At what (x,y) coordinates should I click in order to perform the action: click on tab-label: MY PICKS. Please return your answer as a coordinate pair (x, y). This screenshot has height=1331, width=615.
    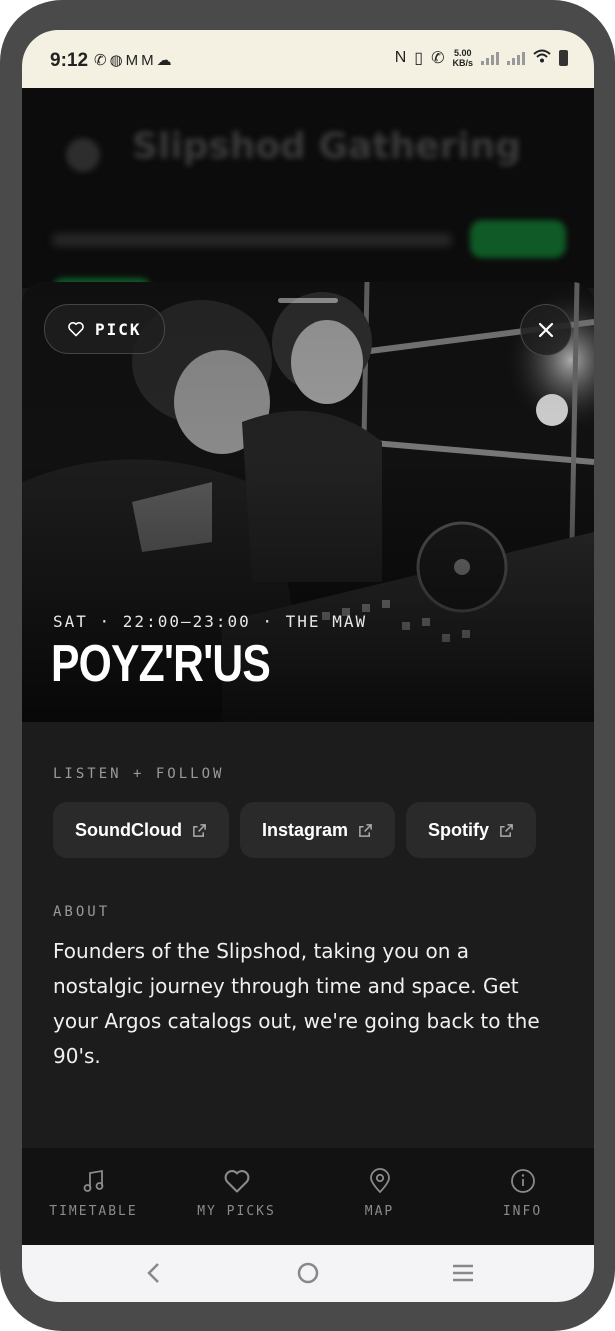
    Looking at the image, I should click on (236, 1211).